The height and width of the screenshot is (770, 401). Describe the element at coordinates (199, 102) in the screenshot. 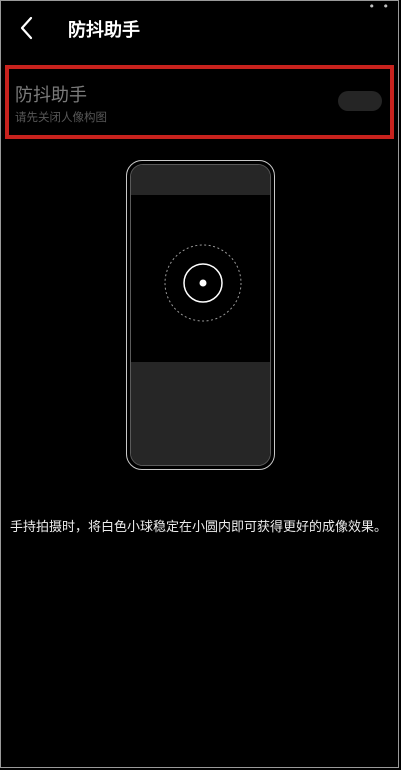

I see `stabilizer-setting-row: 防抖助手 请先关闭人像构图` at that location.